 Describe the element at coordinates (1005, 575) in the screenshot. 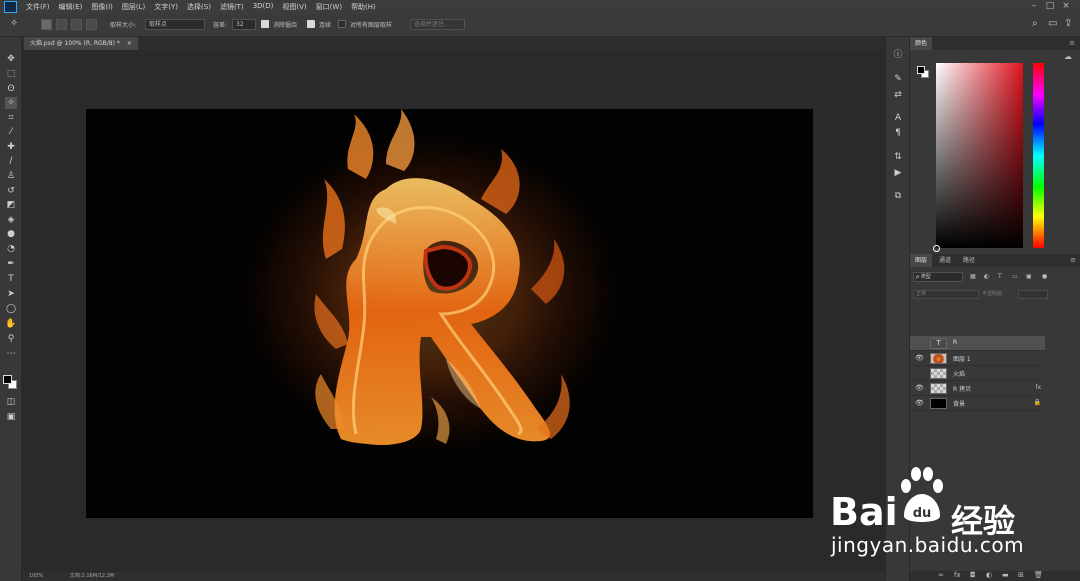

I see `new-group-icon: ▬` at that location.